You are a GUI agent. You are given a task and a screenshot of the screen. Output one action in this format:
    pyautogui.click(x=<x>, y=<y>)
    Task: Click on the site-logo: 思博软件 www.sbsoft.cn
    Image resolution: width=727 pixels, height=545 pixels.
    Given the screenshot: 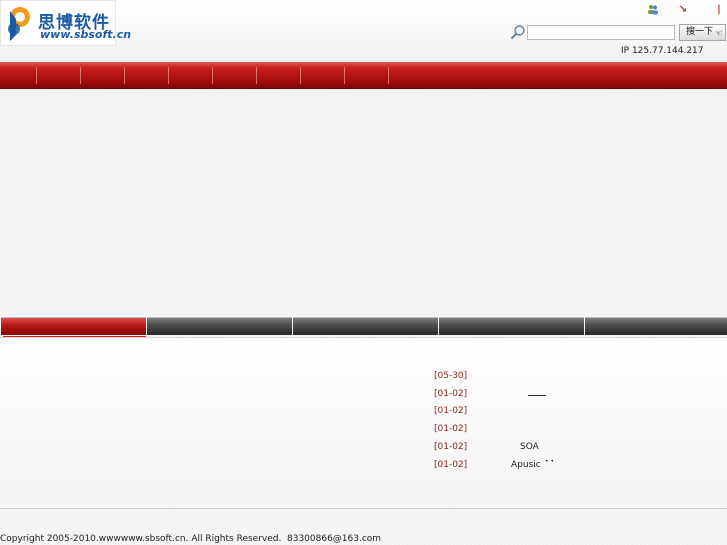 What is the action you would take?
    pyautogui.click(x=65, y=23)
    